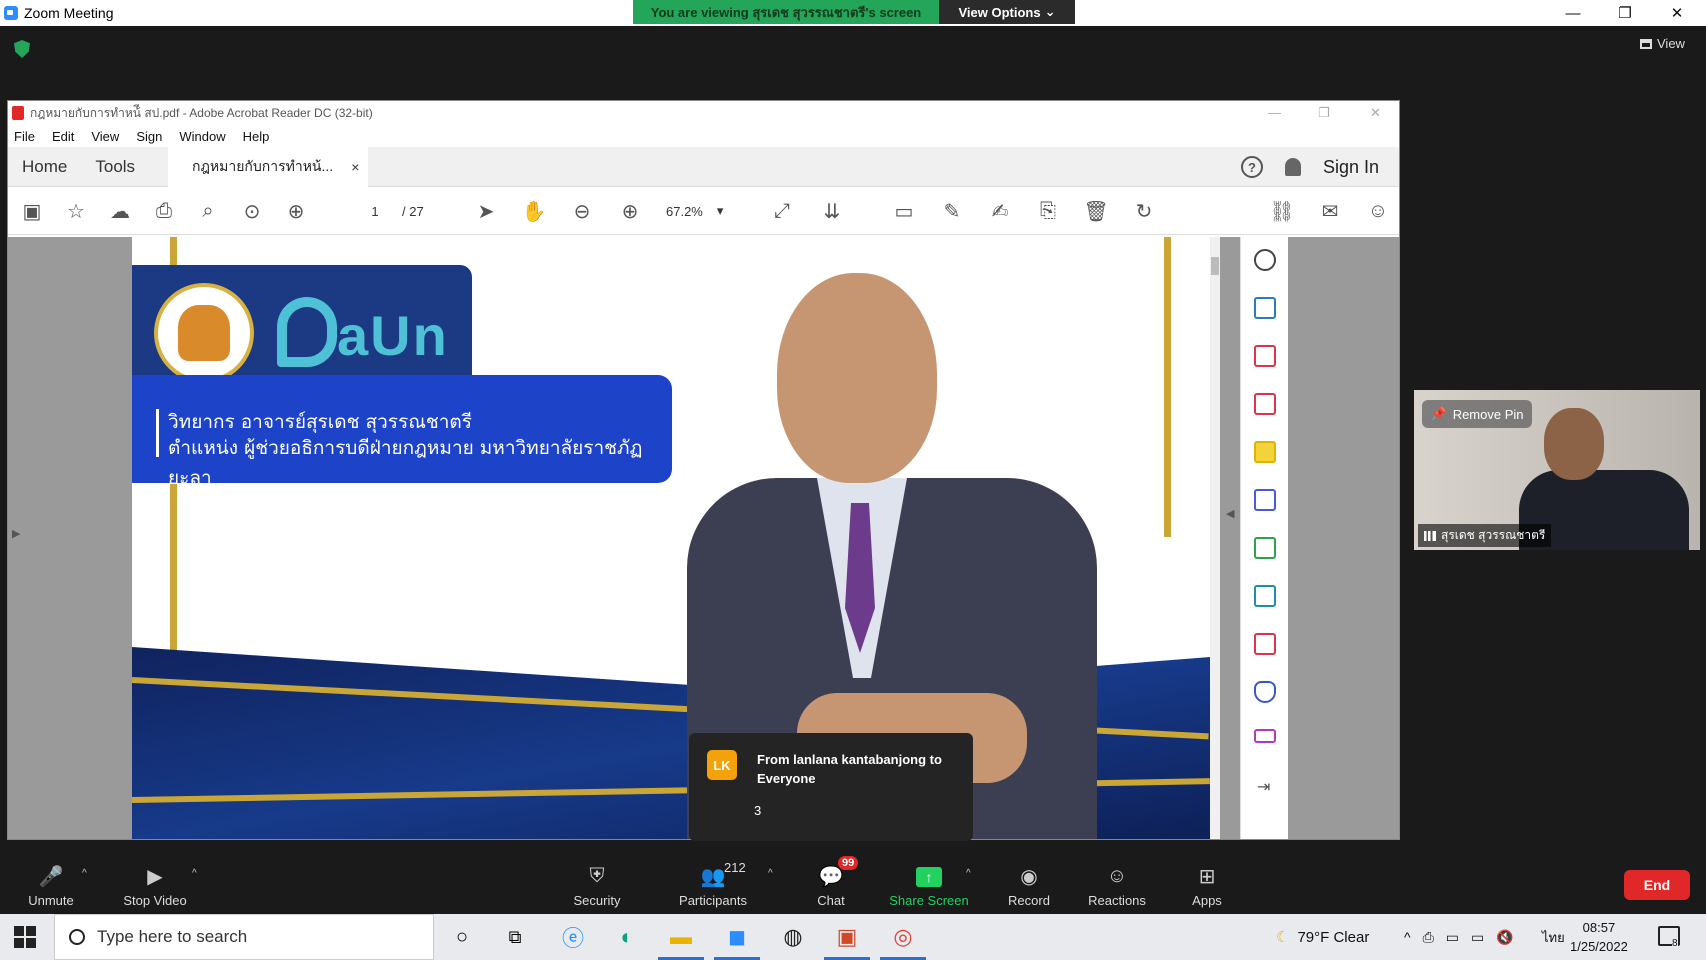  I want to click on minimize-icon: —, so click(1573, 13).